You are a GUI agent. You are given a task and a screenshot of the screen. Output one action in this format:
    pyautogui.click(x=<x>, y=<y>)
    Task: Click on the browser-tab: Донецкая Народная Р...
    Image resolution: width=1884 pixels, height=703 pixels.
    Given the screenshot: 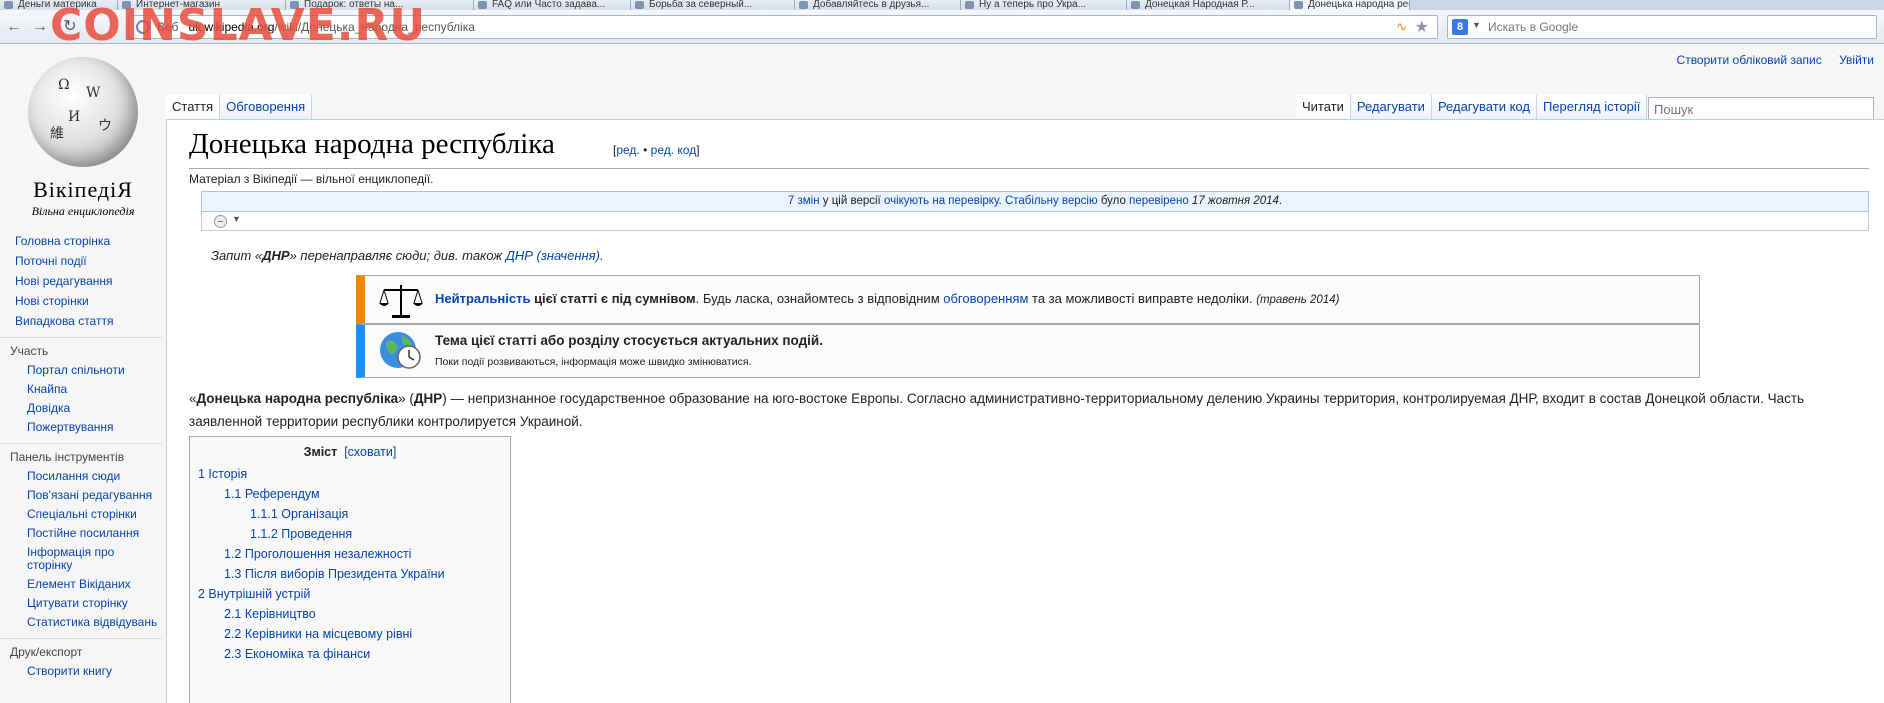 What is the action you would take?
    pyautogui.click(x=1208, y=5)
    